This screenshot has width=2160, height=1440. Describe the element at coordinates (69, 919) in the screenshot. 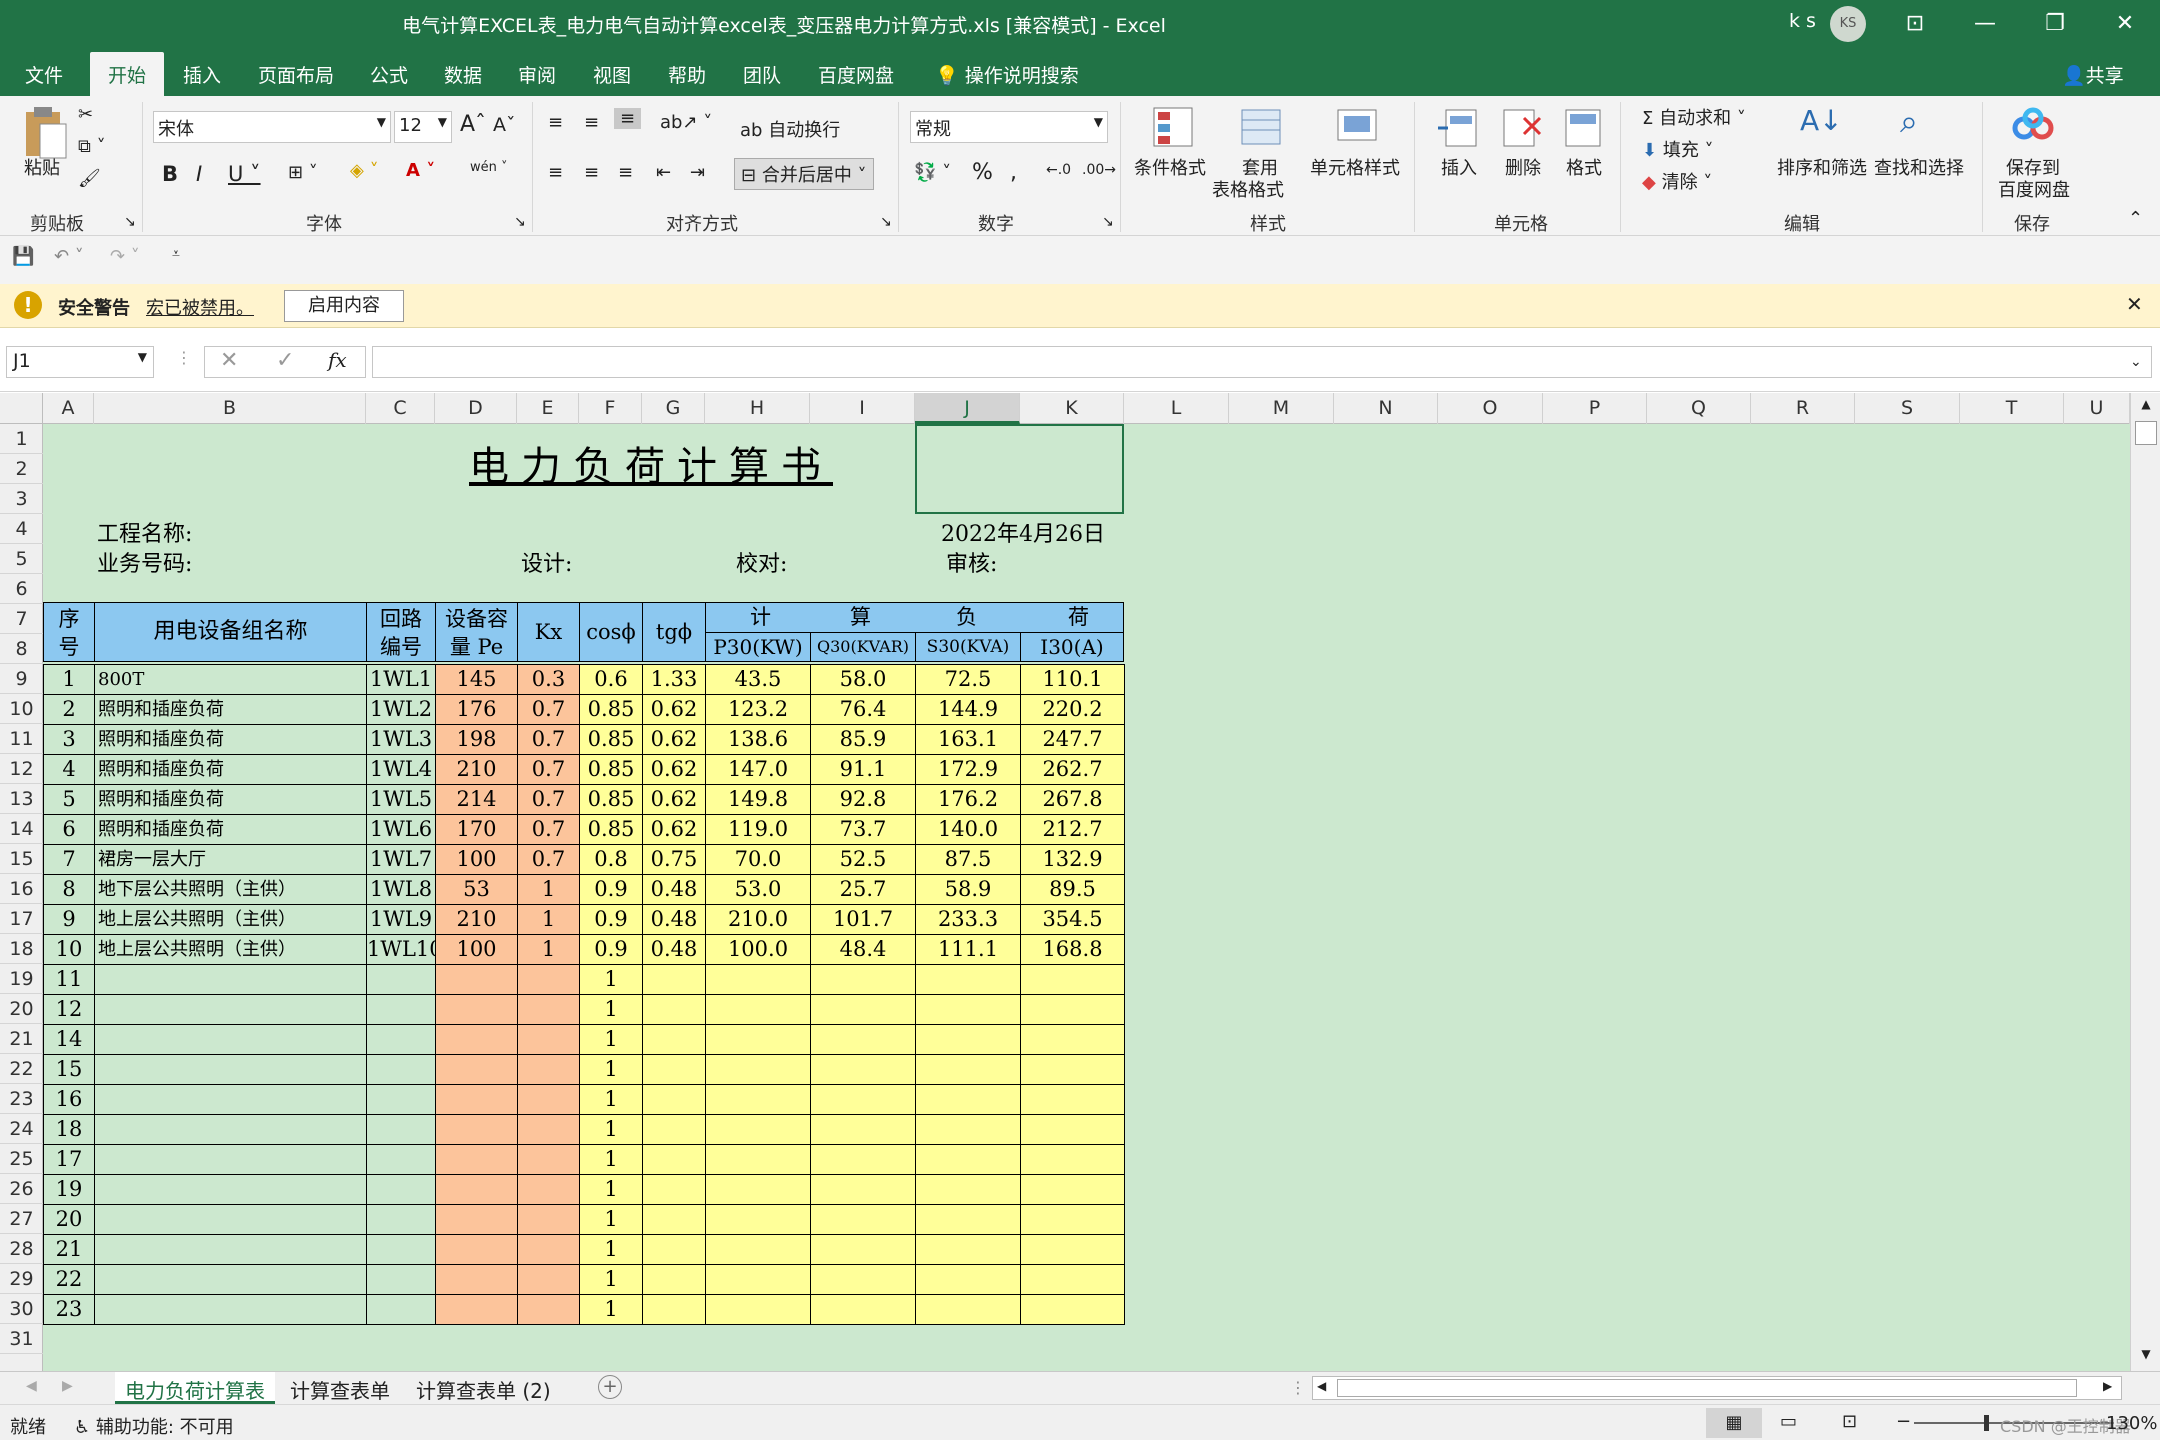

I see `cell-seq: 9` at that location.